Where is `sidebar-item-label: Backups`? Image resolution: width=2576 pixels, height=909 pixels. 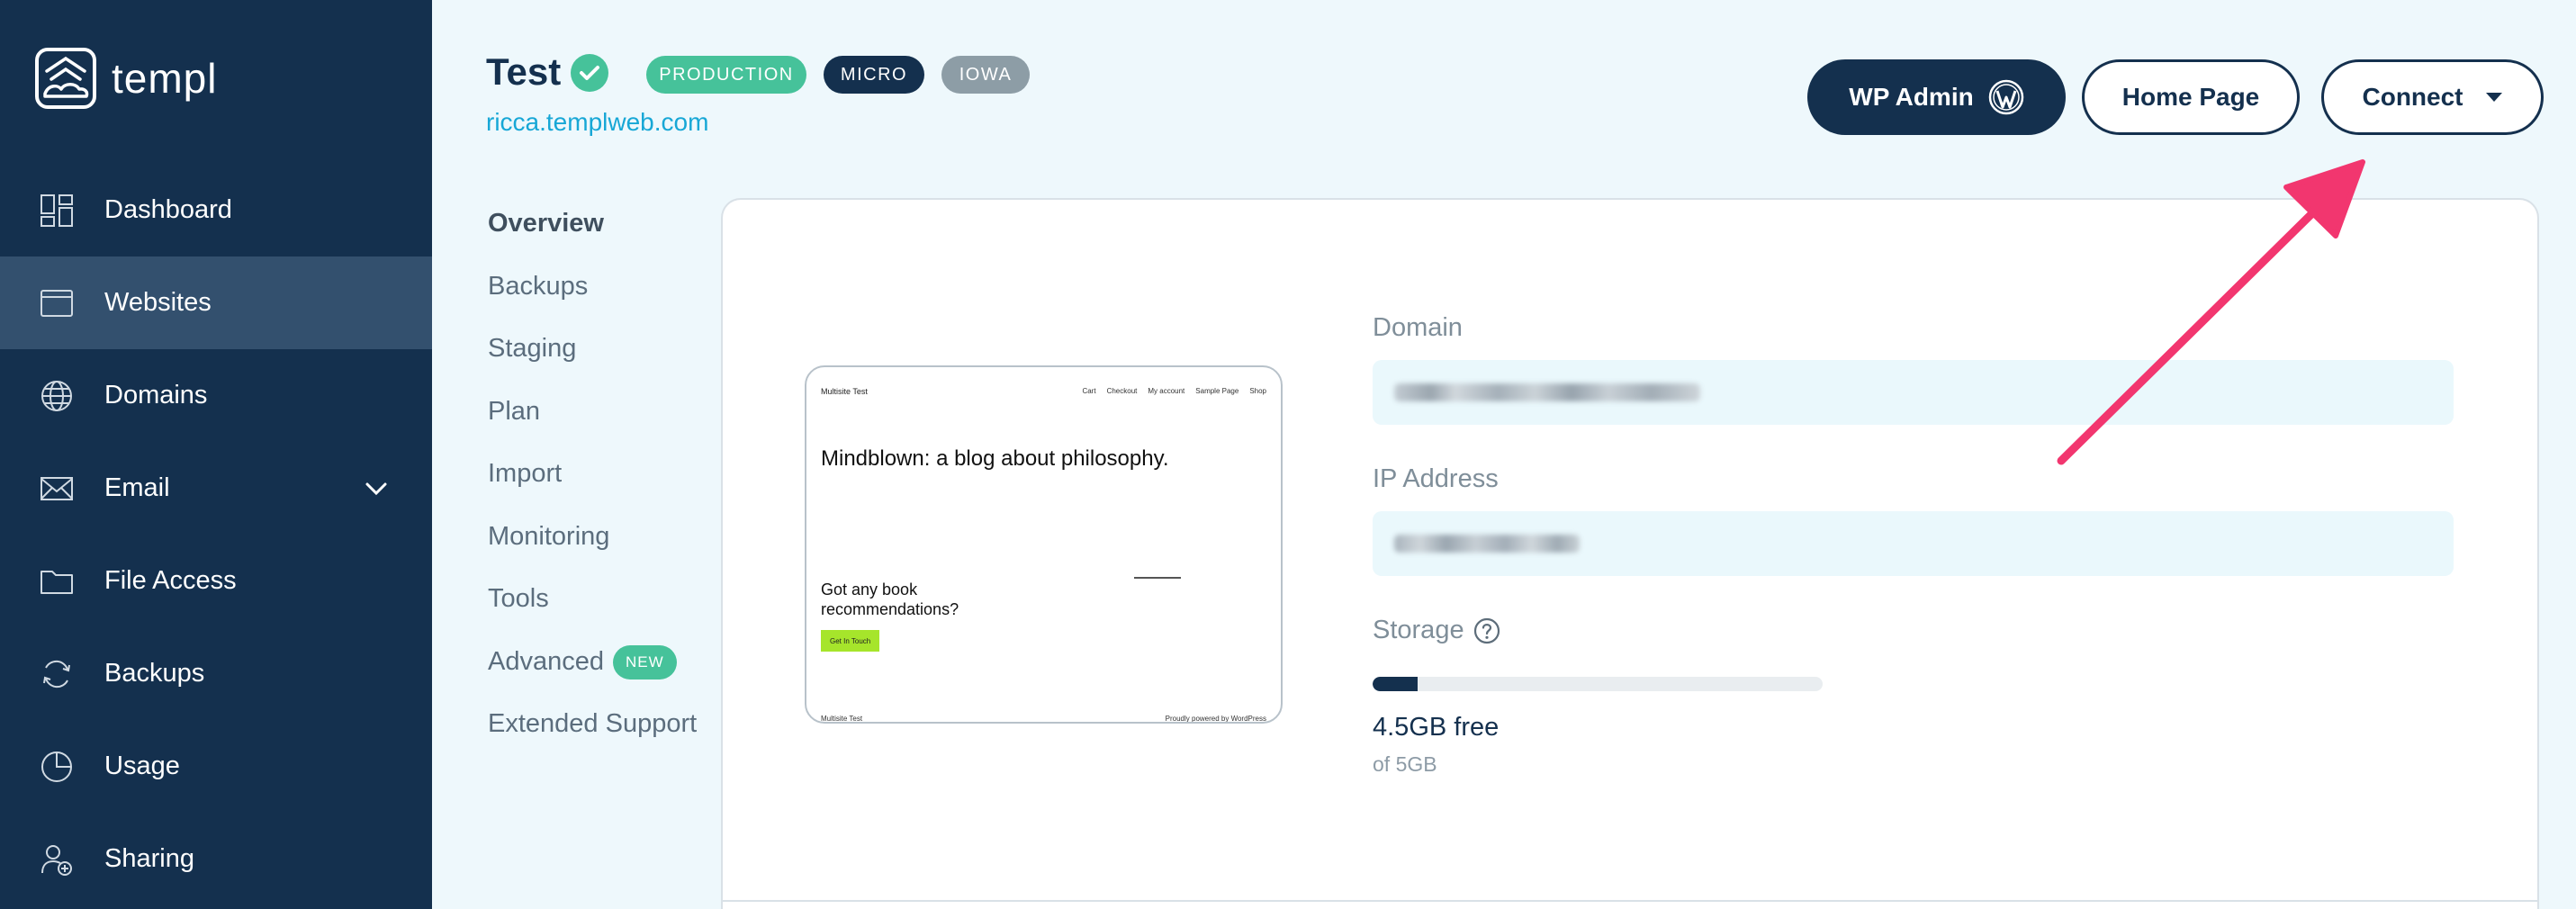 sidebar-item-label: Backups is located at coordinates (154, 673).